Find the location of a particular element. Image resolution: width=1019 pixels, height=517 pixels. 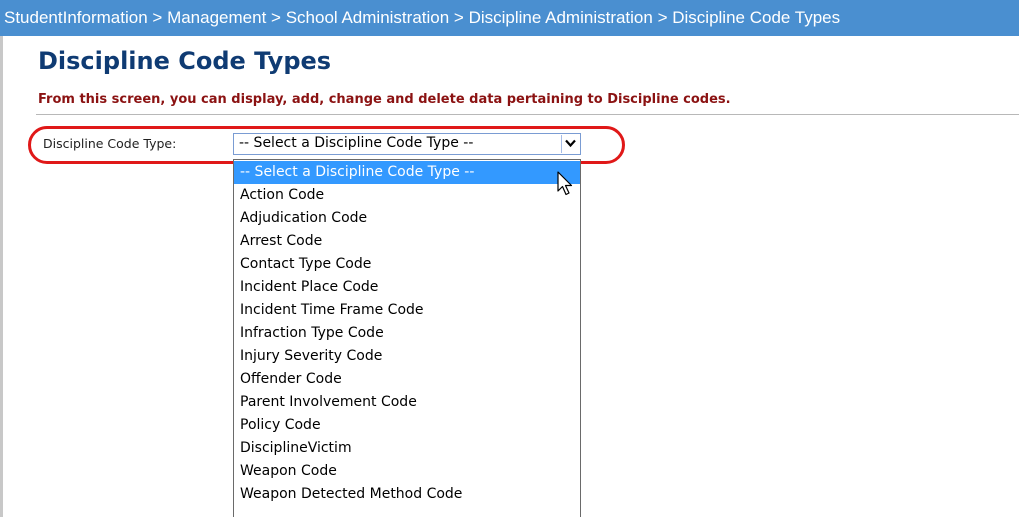

dropdown-option: Adjudication Code is located at coordinates (407, 218).